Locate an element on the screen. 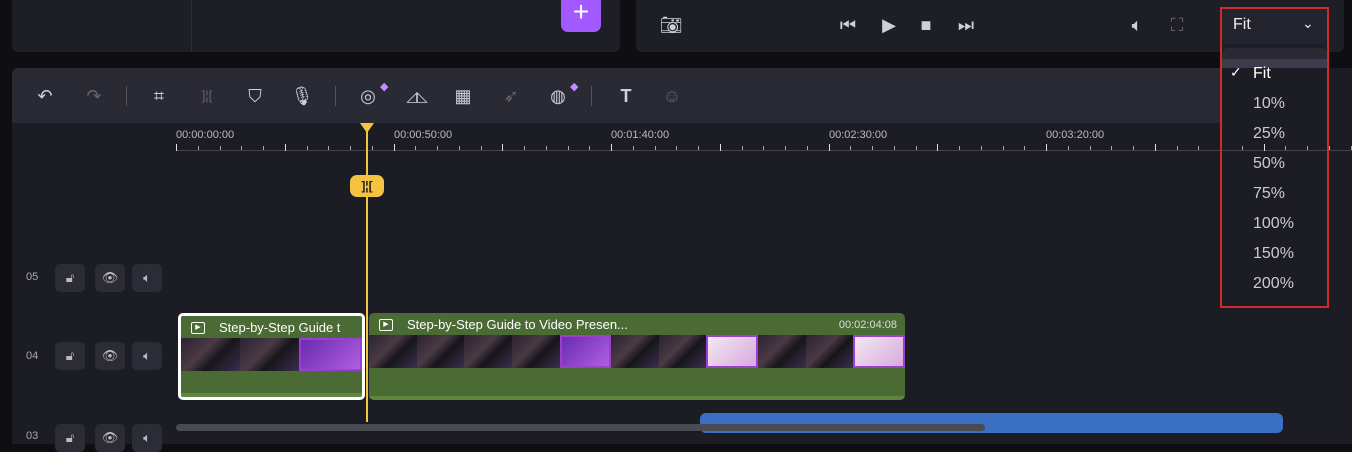 The height and width of the screenshot is (452, 1352). zoom-option-10: 10% is located at coordinates (1276, 104).